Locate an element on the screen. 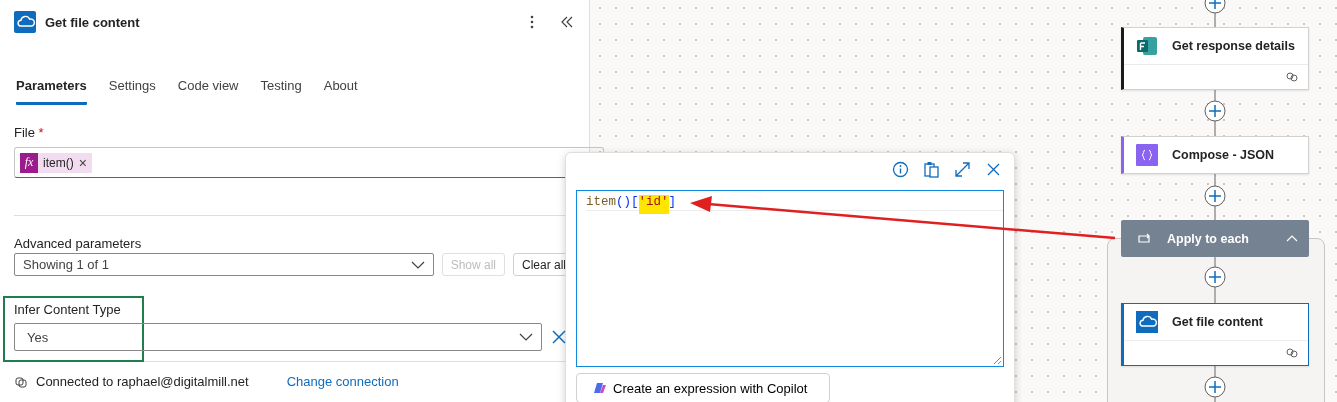 This screenshot has height=402, width=1337. action-card: Get file content is located at coordinates (1215, 334).